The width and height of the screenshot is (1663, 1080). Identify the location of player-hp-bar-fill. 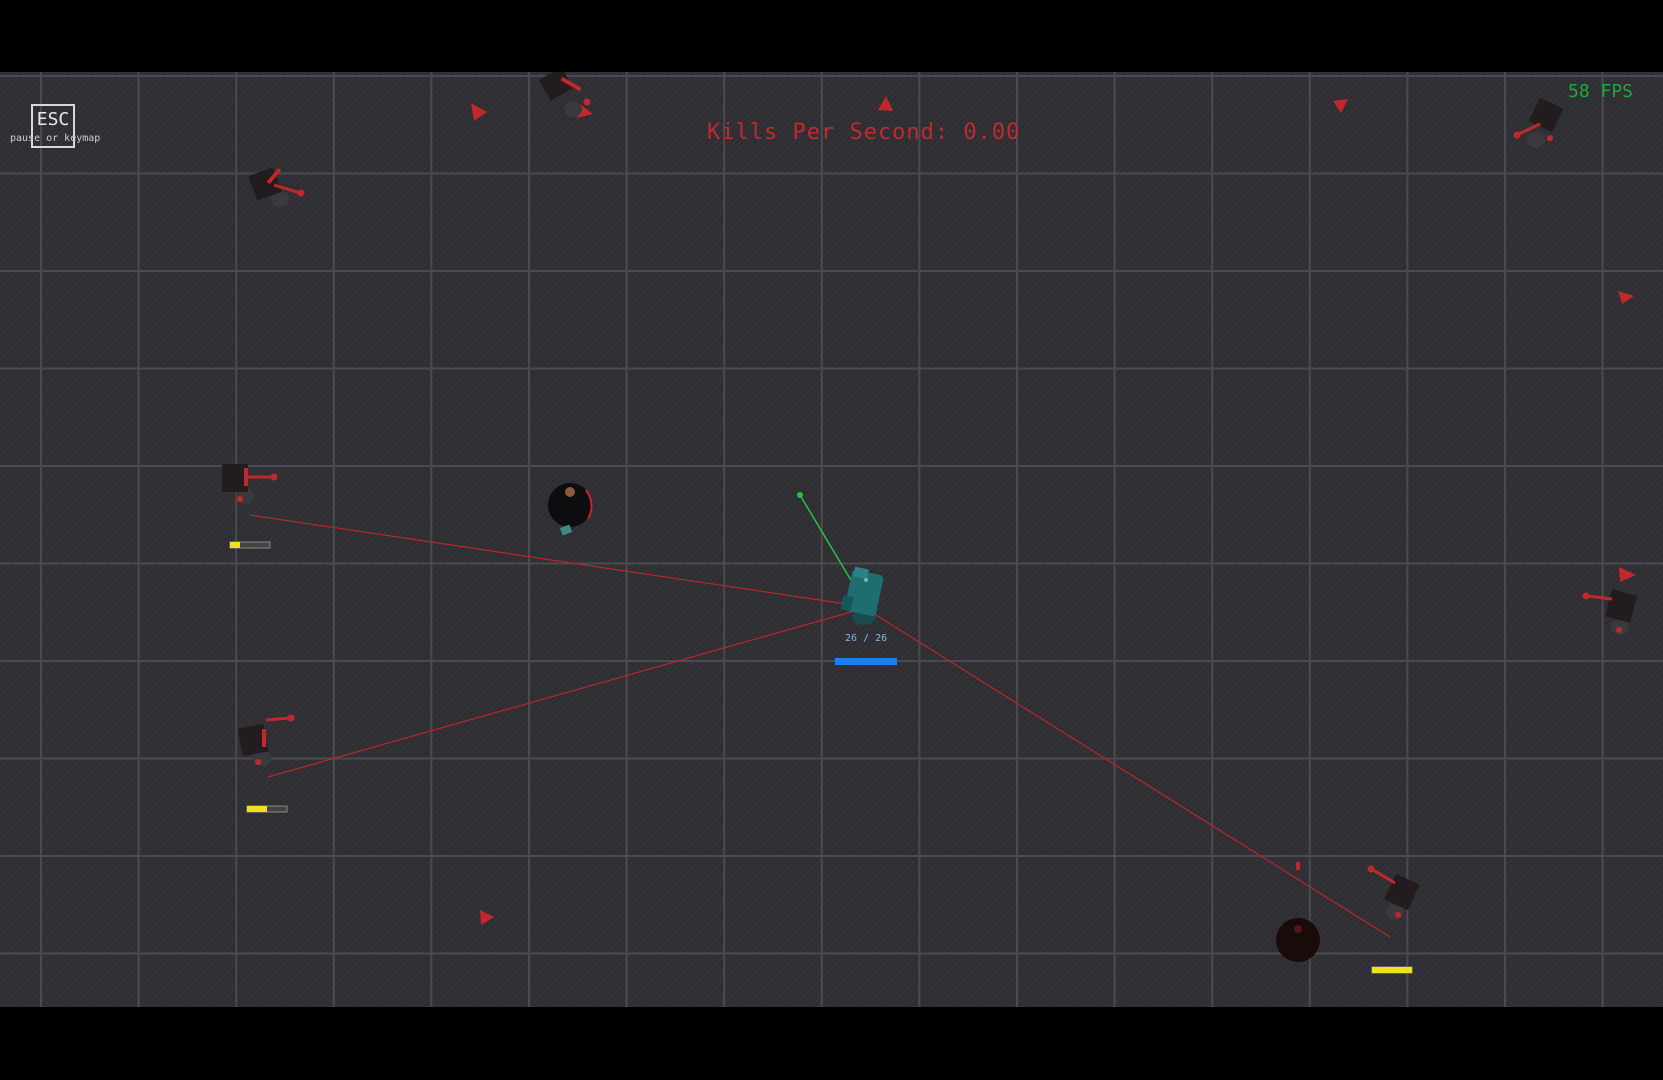
(866, 661).